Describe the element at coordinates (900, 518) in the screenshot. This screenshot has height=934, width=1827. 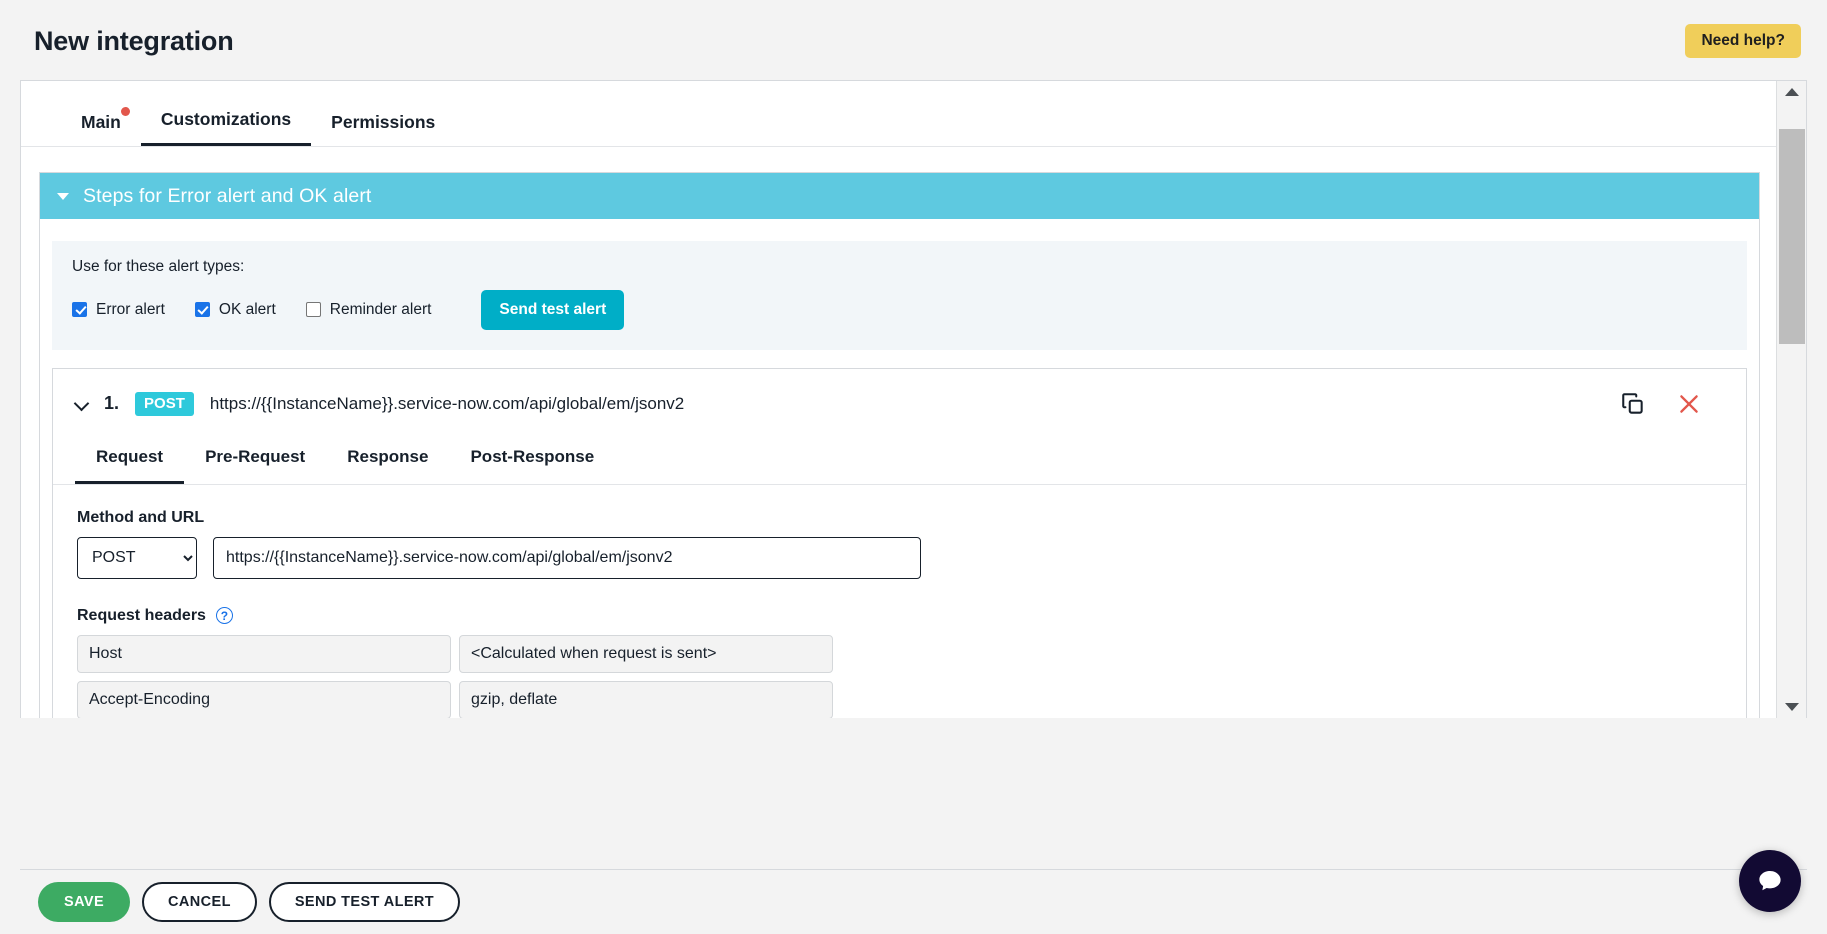
I see `method-and-url-label: Method and URL` at that location.